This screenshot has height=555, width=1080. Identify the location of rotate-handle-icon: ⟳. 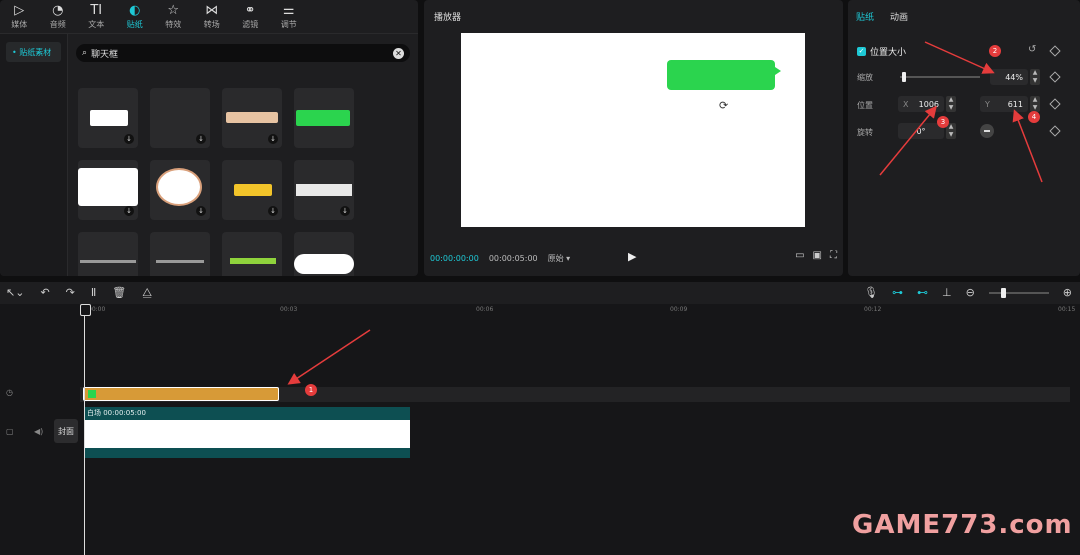
(723, 105).